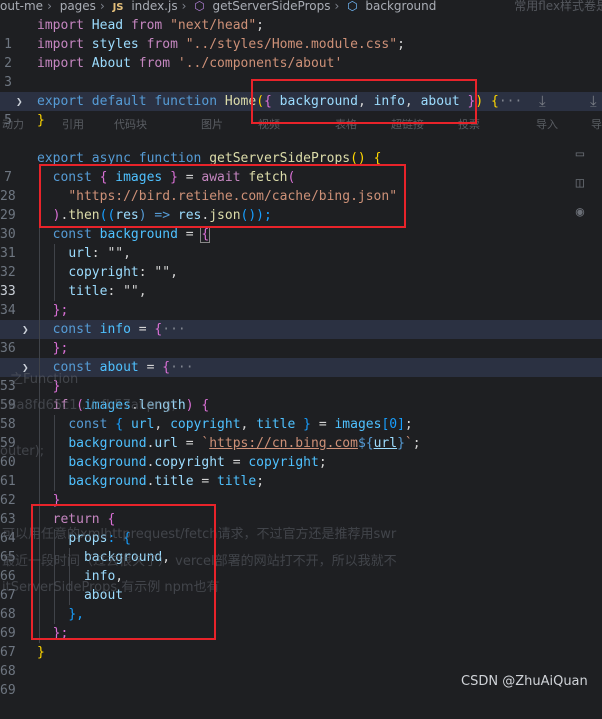 The height and width of the screenshot is (719, 602). I want to click on eye-icon: ◉, so click(580, 212).